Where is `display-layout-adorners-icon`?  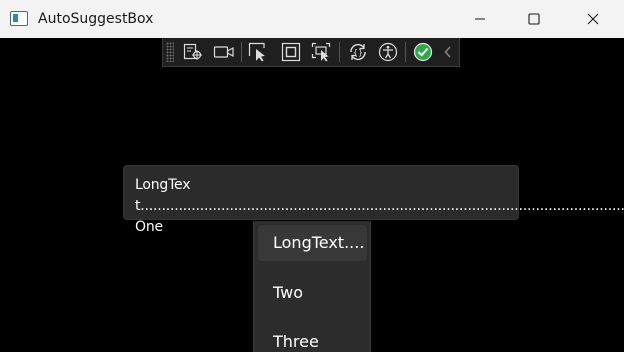
display-layout-adorners-icon is located at coordinates (291, 52).